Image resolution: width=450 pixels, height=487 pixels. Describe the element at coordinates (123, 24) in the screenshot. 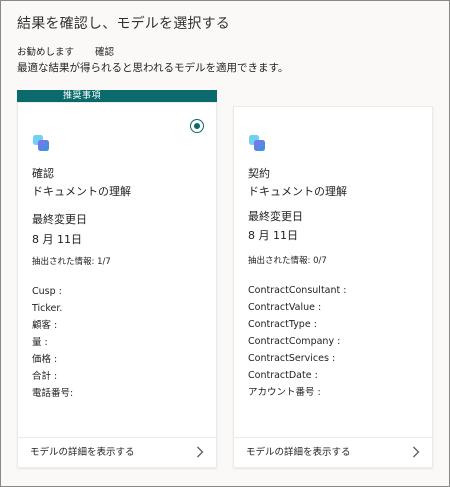

I see `page-title: 結果を確認し、モデルを選択する` at that location.